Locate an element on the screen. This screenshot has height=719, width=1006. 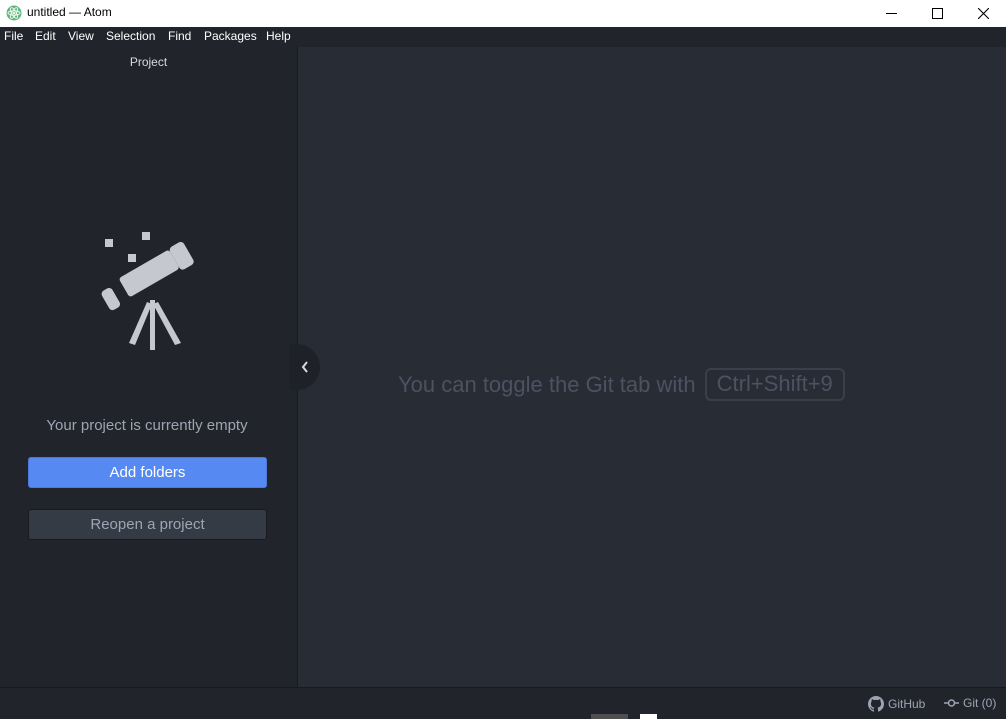
maximize-button is located at coordinates (937, 13).